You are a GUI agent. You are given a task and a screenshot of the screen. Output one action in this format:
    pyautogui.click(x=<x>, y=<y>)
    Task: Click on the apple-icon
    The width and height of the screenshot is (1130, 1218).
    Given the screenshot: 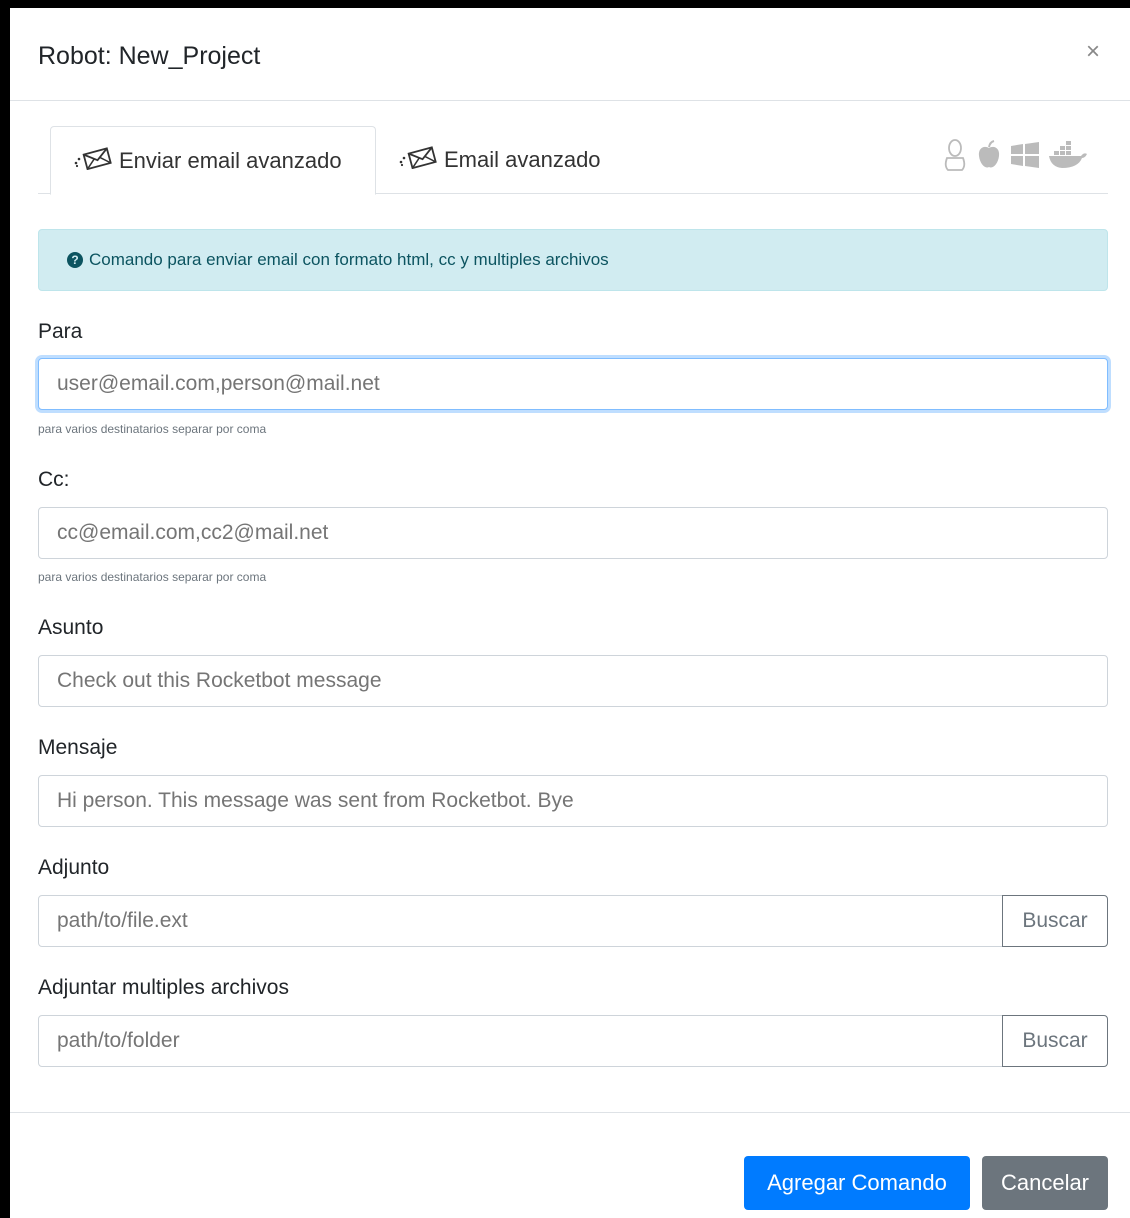 What is the action you would take?
    pyautogui.click(x=989, y=157)
    